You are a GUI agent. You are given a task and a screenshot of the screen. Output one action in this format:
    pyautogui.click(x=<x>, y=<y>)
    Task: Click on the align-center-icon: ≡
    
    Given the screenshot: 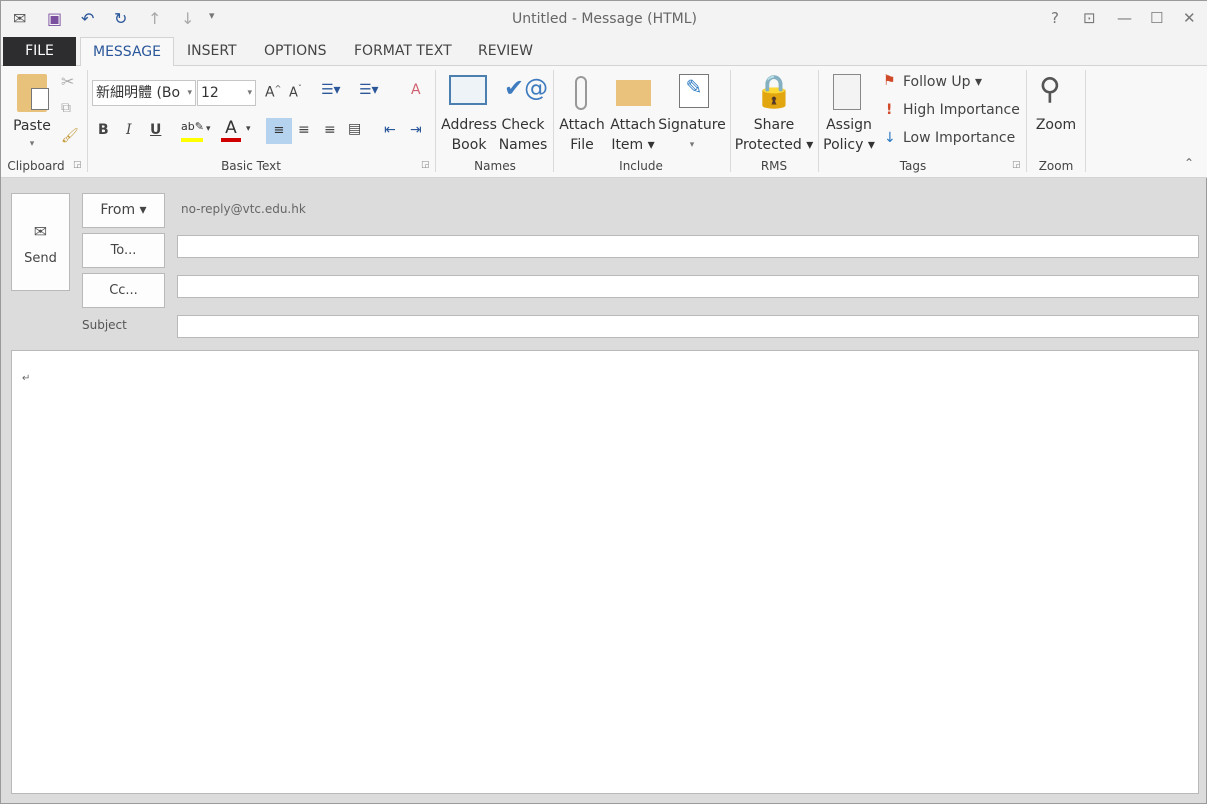 What is the action you would take?
    pyautogui.click(x=304, y=130)
    